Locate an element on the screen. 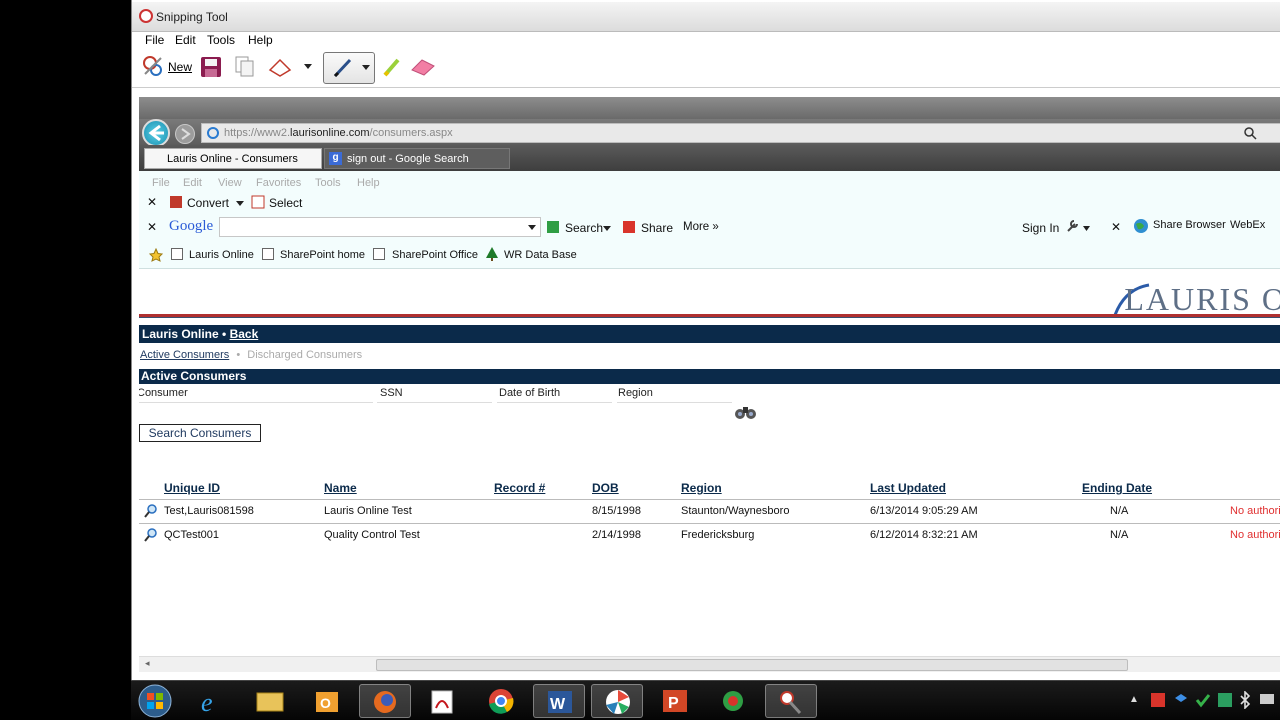 The height and width of the screenshot is (720, 1280). cell-unique-id: Test,Lauris081598 is located at coordinates (209, 511).